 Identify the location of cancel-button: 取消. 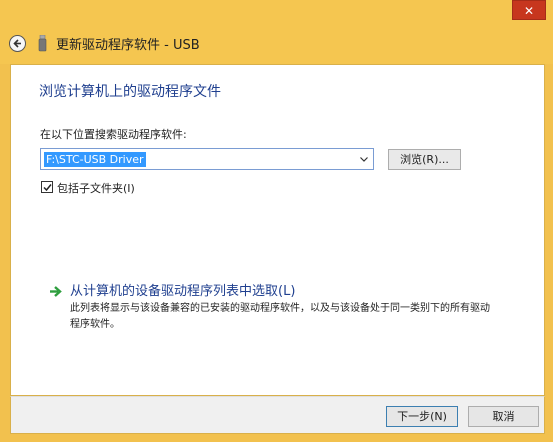
(503, 416).